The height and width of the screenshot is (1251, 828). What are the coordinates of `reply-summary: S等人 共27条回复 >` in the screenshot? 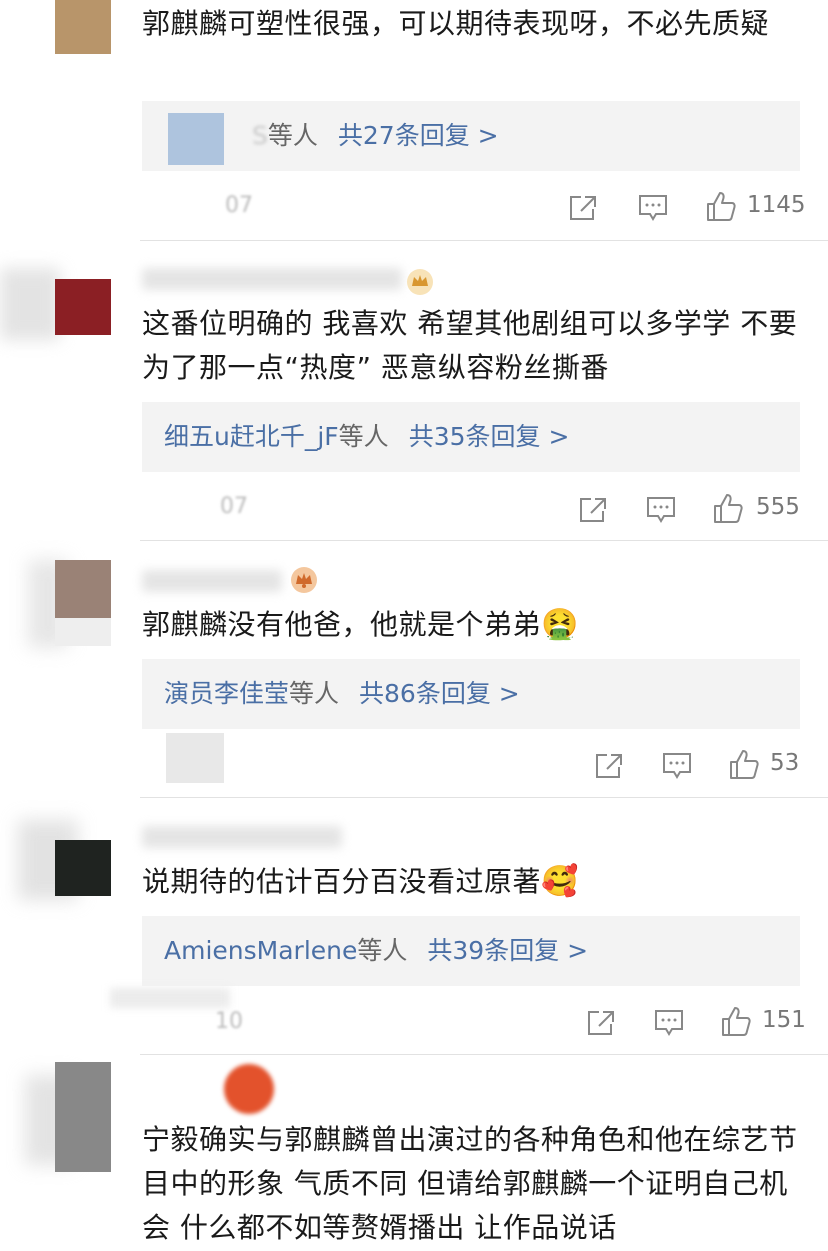 It's located at (471, 136).